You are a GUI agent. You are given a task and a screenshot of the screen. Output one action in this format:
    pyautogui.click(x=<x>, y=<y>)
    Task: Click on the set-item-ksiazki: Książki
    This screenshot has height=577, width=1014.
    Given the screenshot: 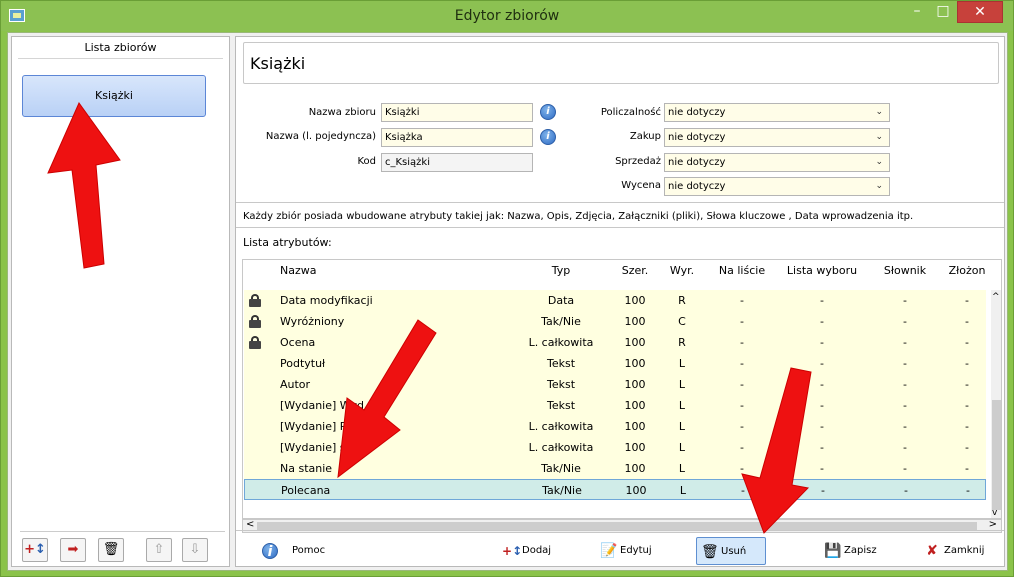 What is the action you would take?
    pyautogui.click(x=114, y=96)
    